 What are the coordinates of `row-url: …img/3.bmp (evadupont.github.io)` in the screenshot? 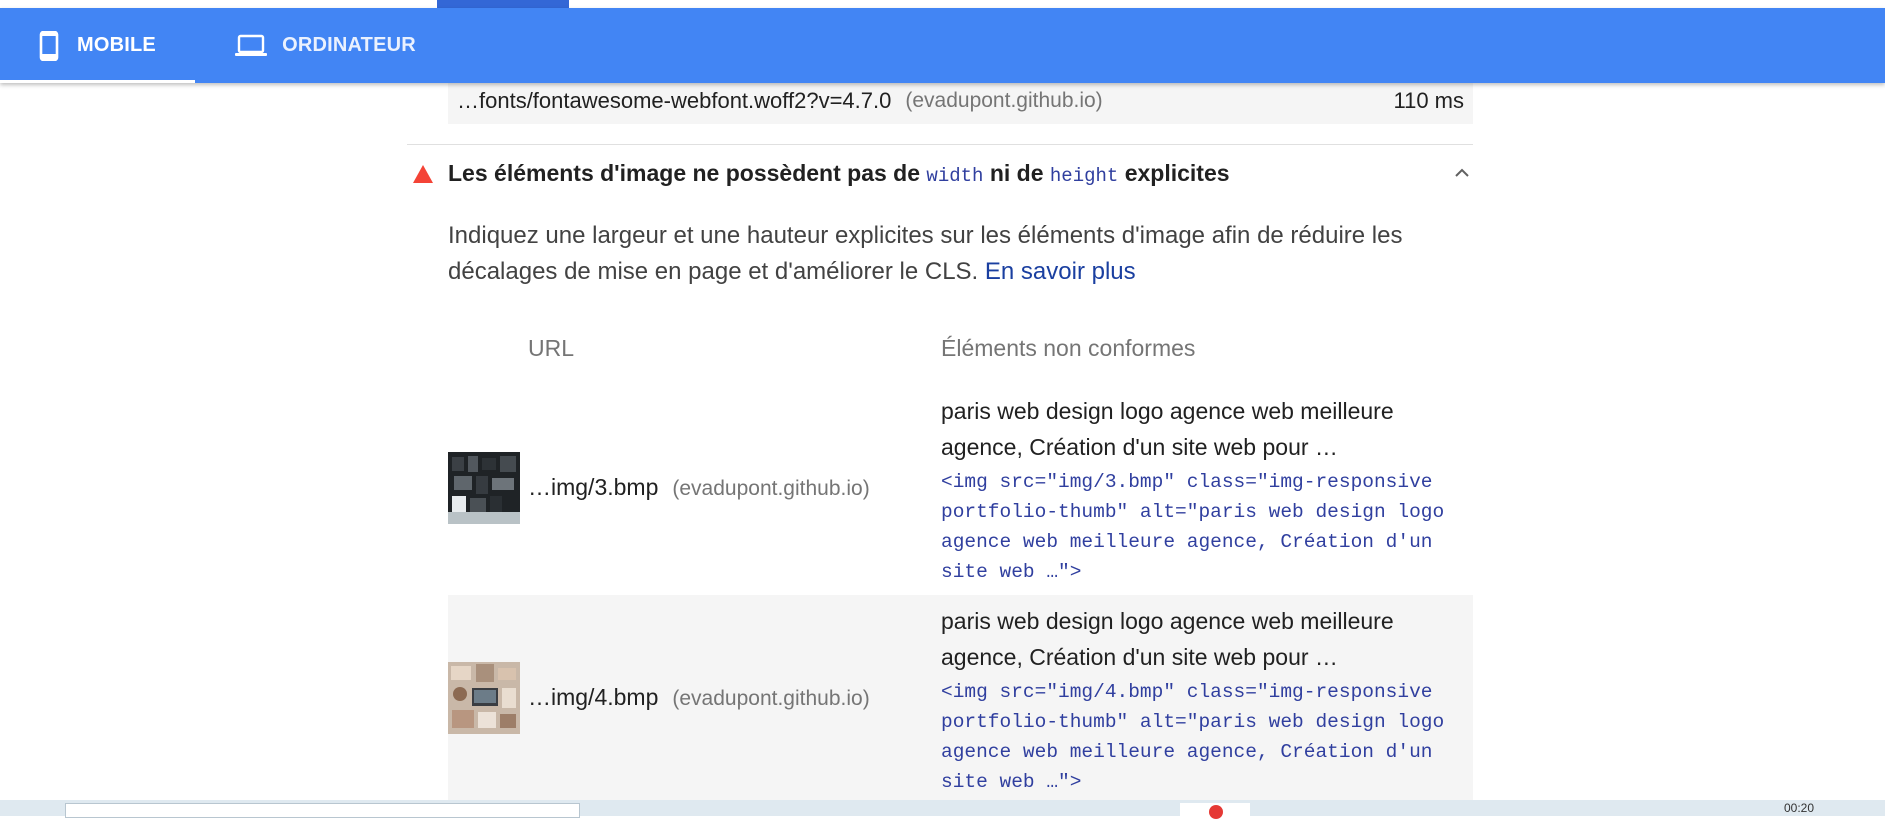 It's located at (699, 487).